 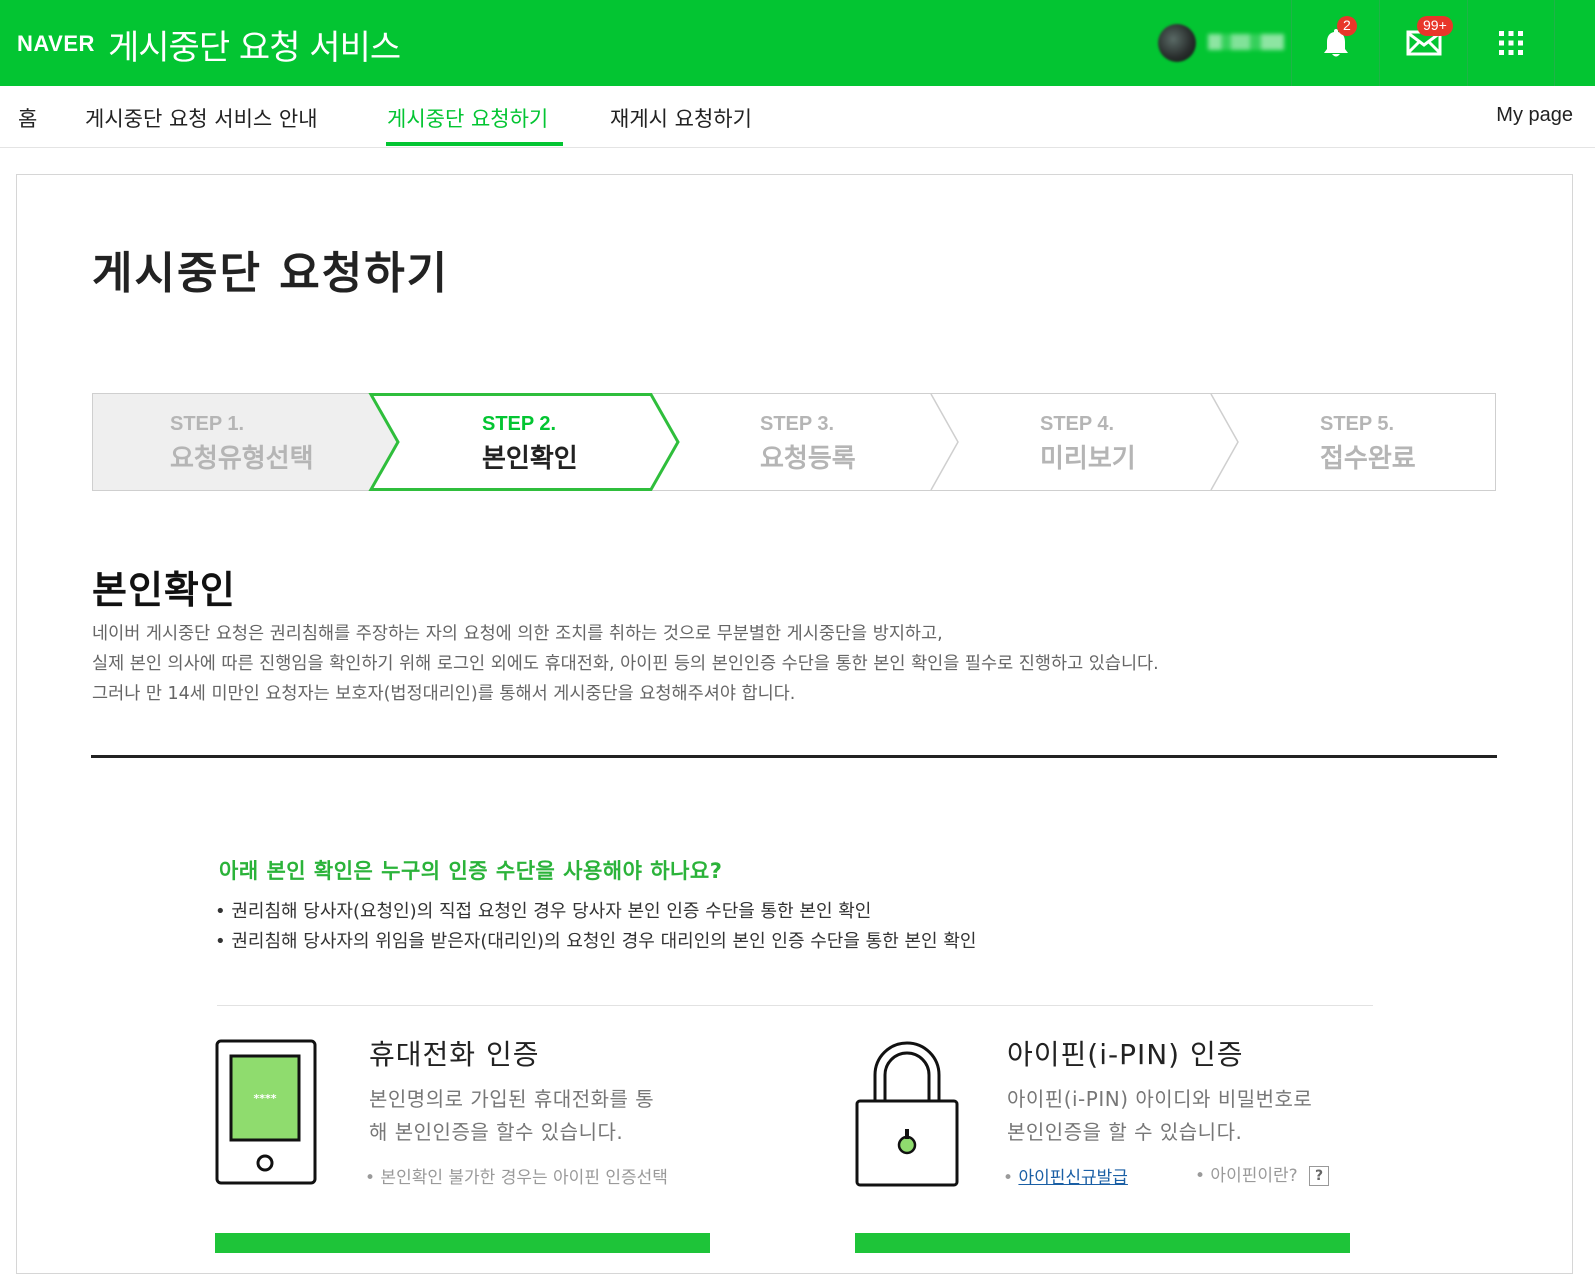 What do you see at coordinates (1088, 459) in the screenshot?
I see `step-4-name: 미리보기` at bounding box center [1088, 459].